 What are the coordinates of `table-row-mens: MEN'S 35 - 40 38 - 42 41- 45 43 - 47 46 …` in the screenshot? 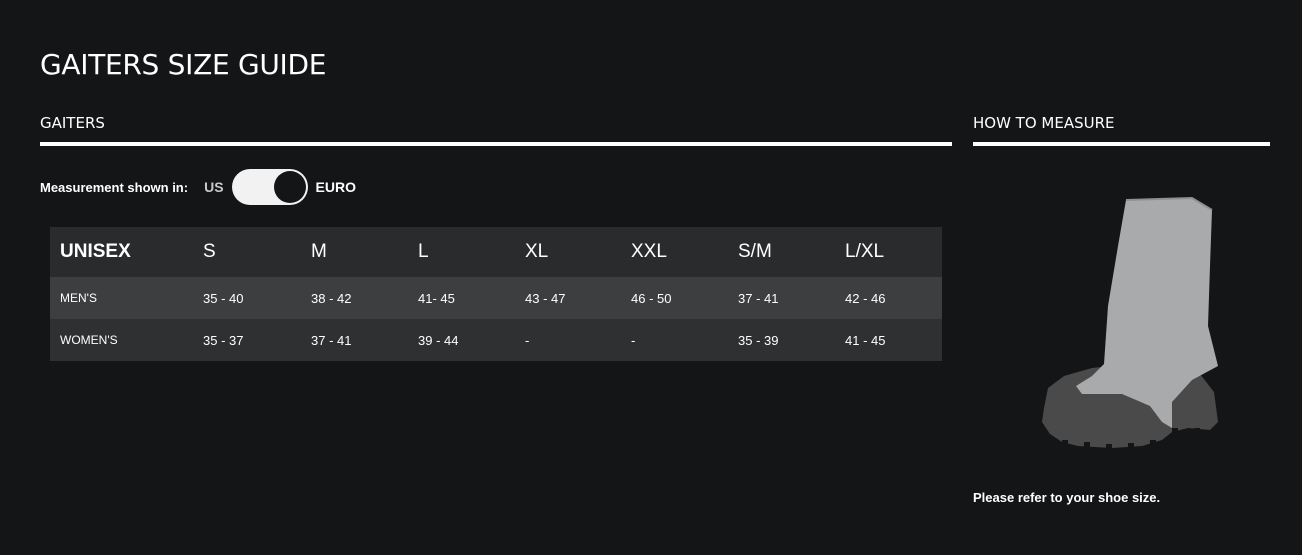 It's located at (496, 298).